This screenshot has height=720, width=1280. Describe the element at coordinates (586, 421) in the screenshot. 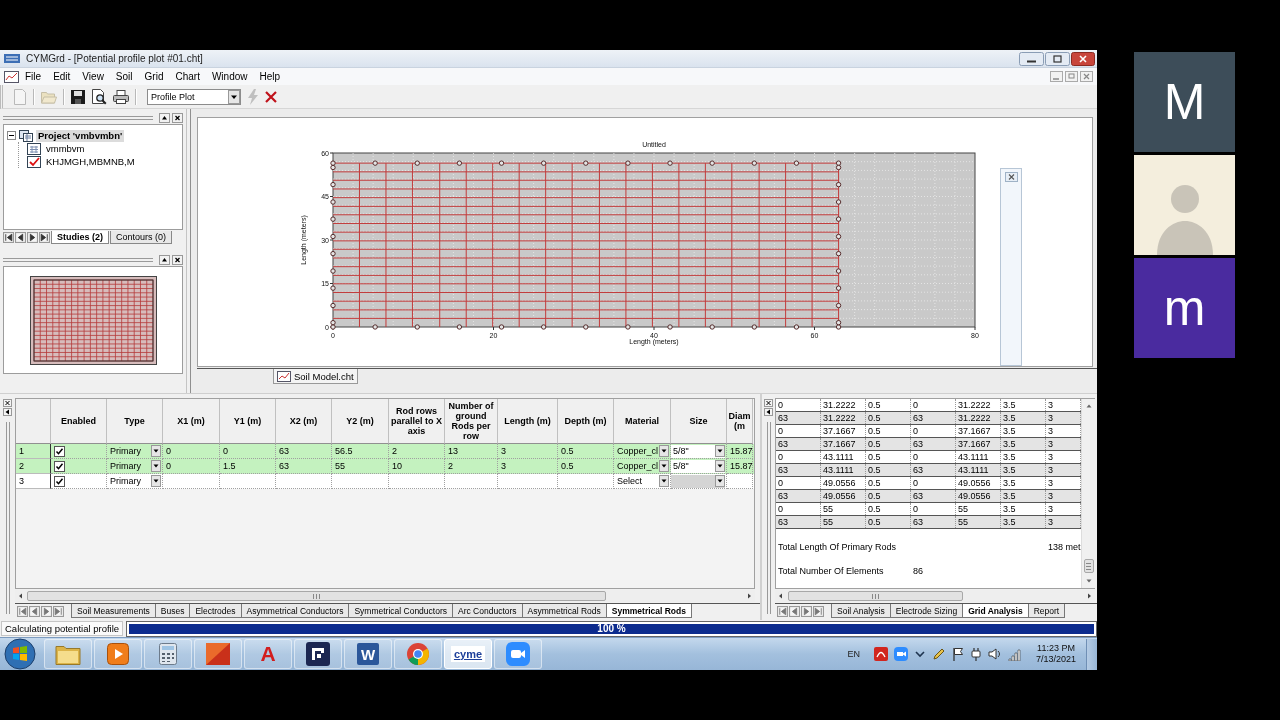

I see `column-header: Depth (m)` at that location.